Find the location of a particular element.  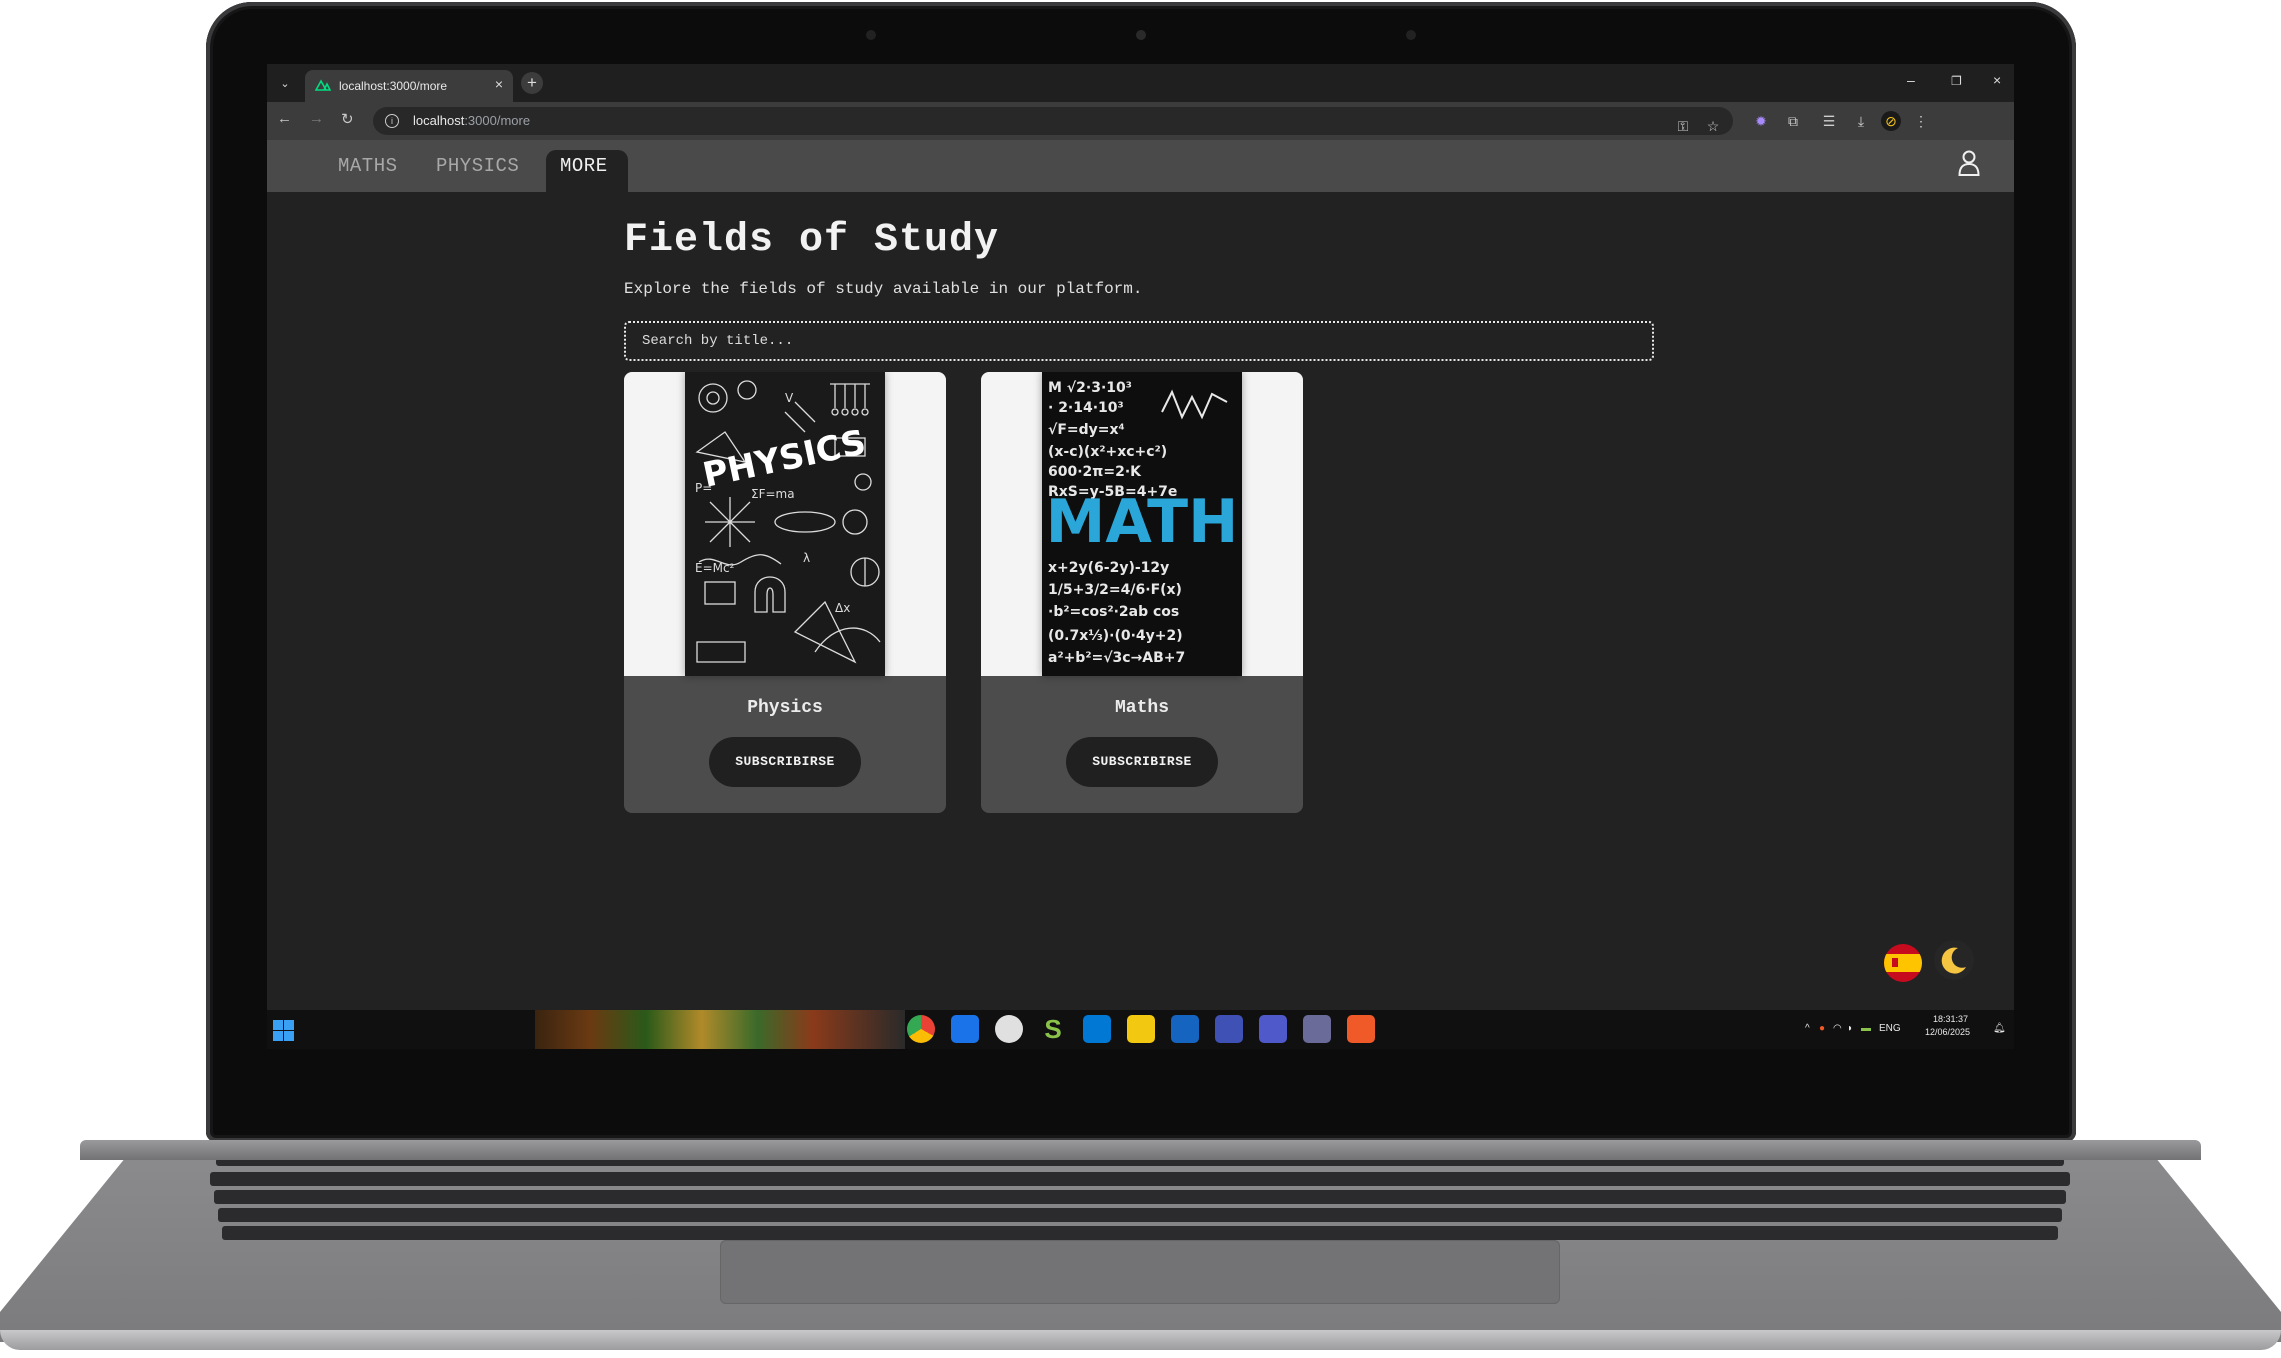

clock-date: 12/06/2025 is located at coordinates (1947, 1032).